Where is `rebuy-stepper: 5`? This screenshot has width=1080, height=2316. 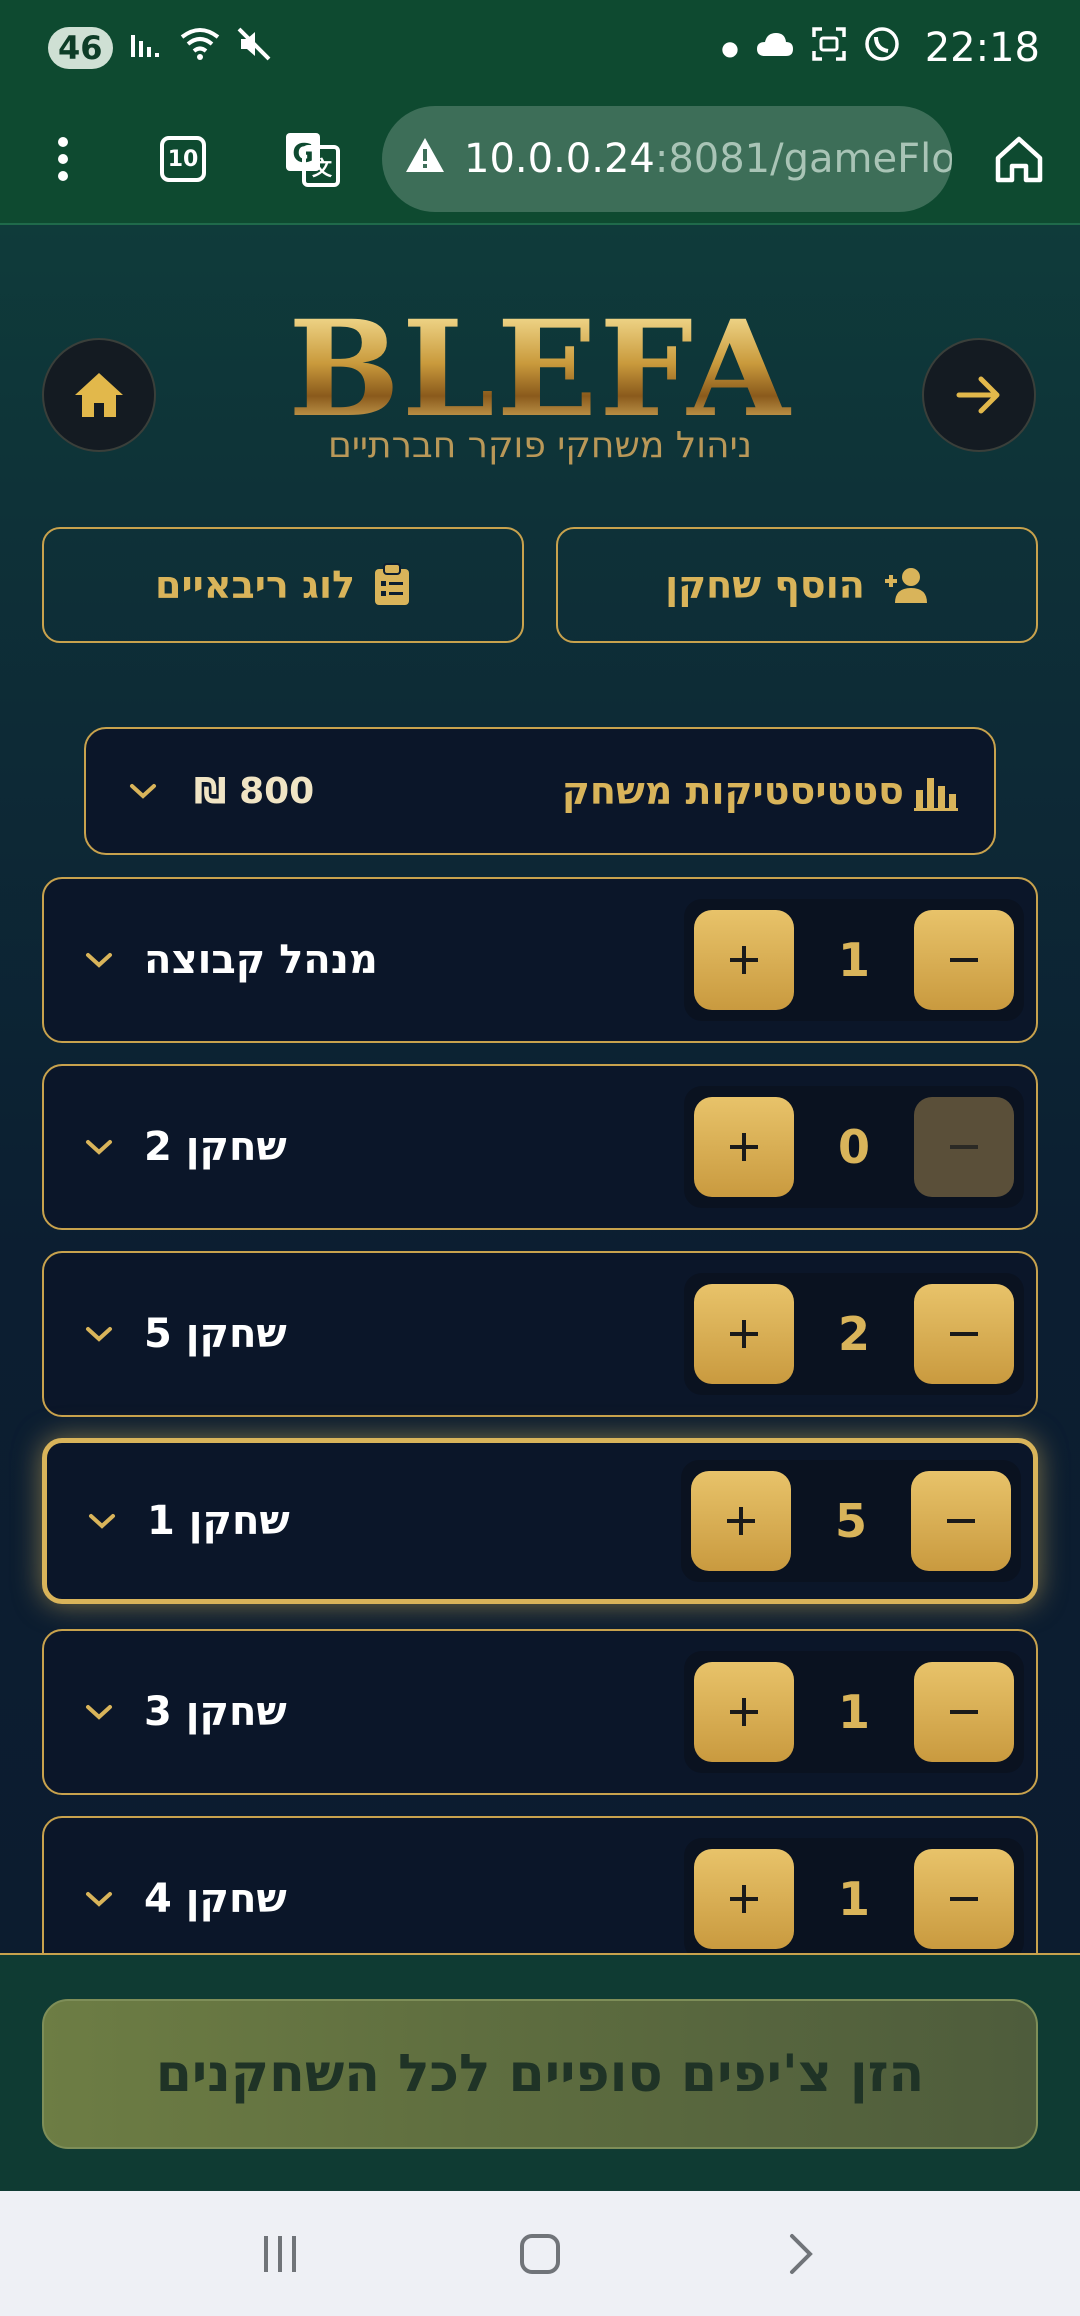 rebuy-stepper: 5 is located at coordinates (851, 1521).